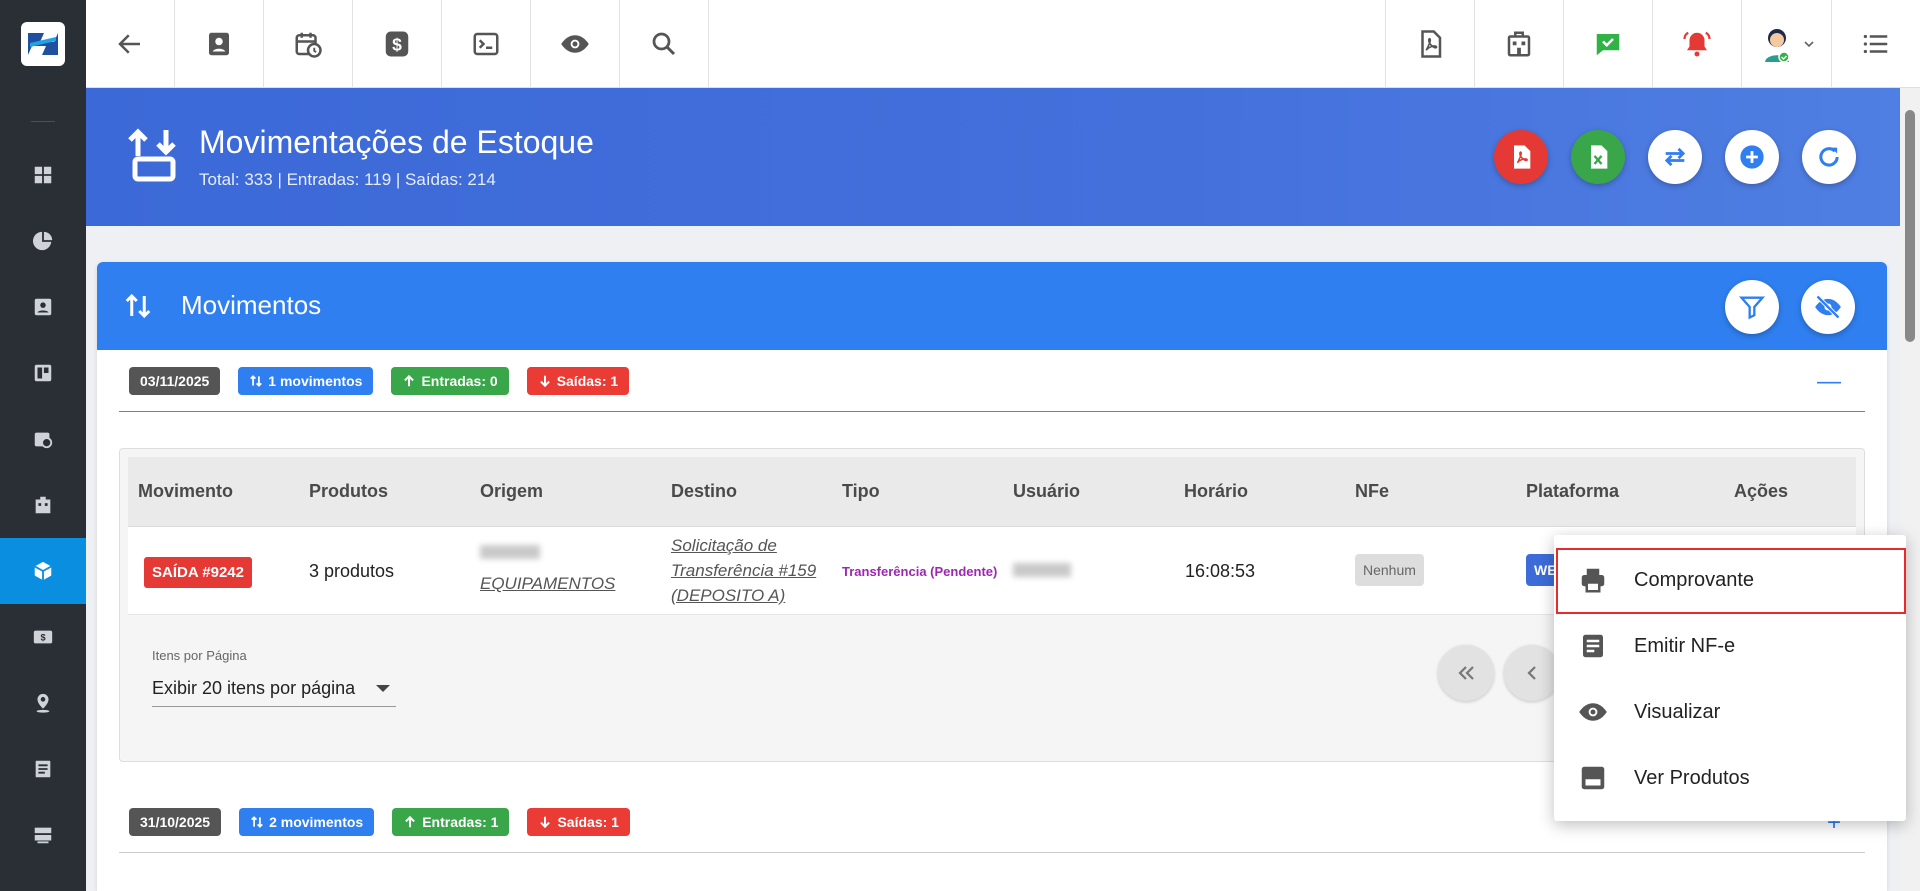  Describe the element at coordinates (1752, 307) in the screenshot. I see `filter-button` at that location.